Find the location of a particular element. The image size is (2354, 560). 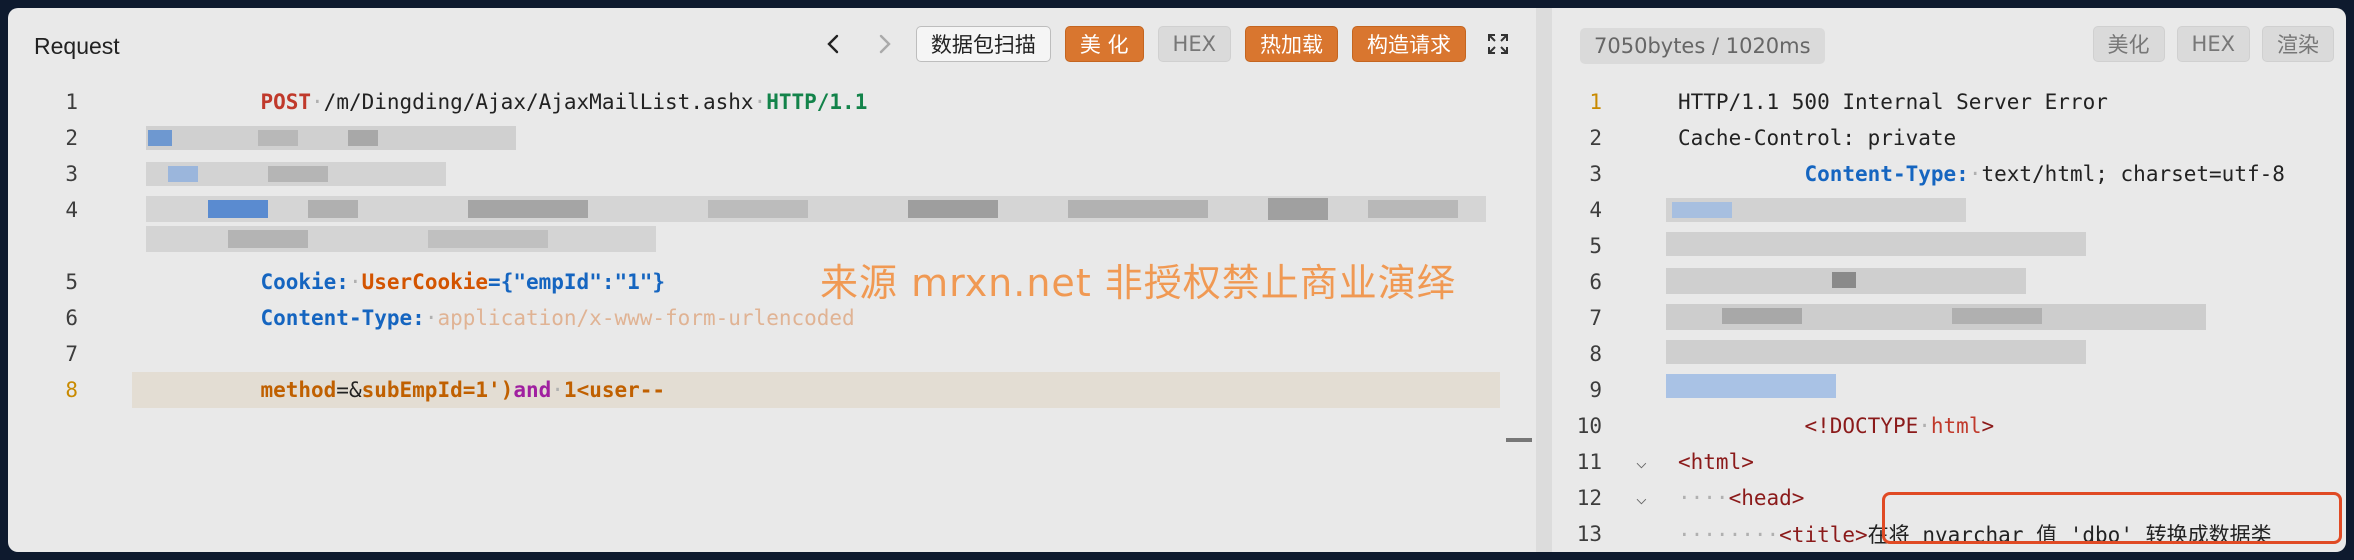

code-line: 10 <!DOCTYPE·html> is located at coordinates (1949, 426).